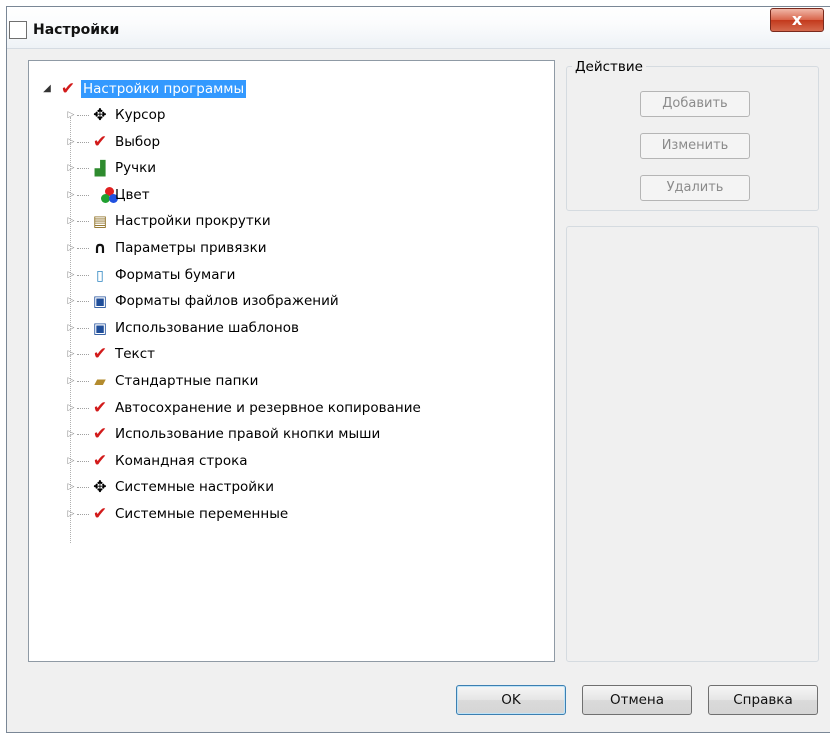 This screenshot has height=733, width=830. Describe the element at coordinates (47, 89) in the screenshot. I see `collapse-arrow-icon: ◢` at that location.